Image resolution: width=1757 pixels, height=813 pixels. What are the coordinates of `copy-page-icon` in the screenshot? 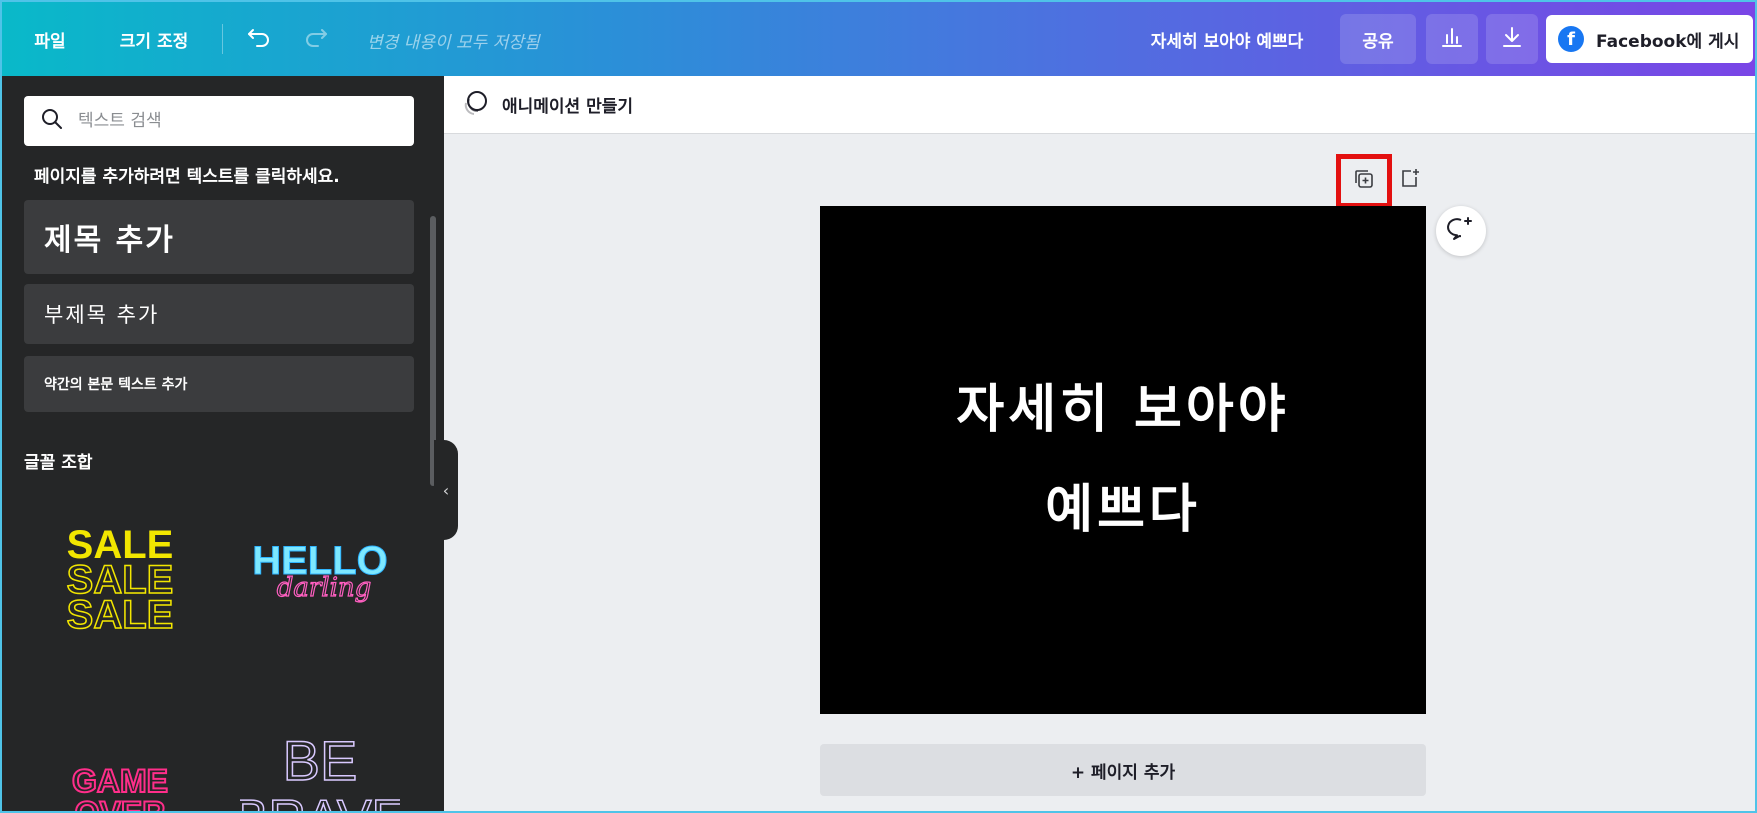 It's located at (1364, 181).